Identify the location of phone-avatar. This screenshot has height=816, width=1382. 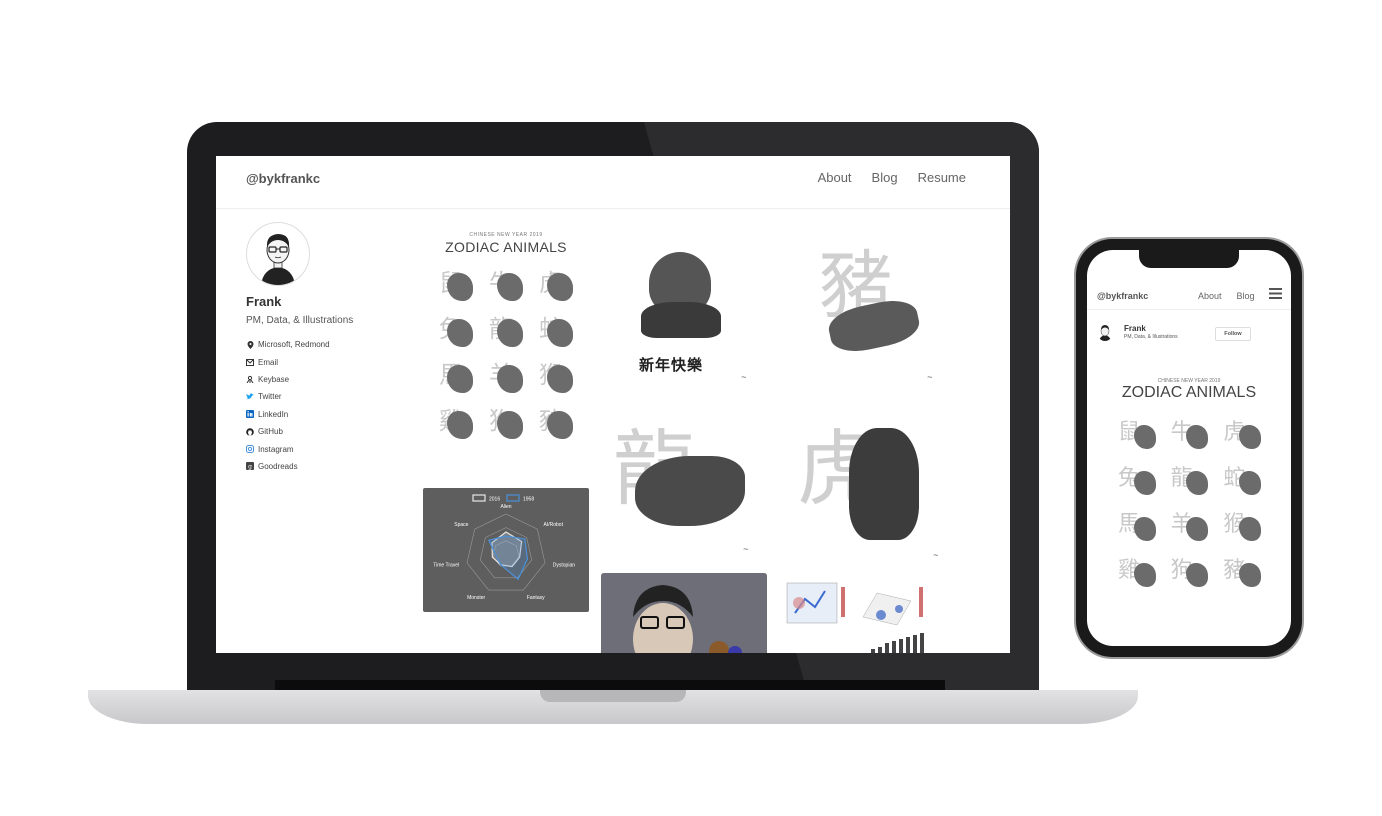
(1105, 332).